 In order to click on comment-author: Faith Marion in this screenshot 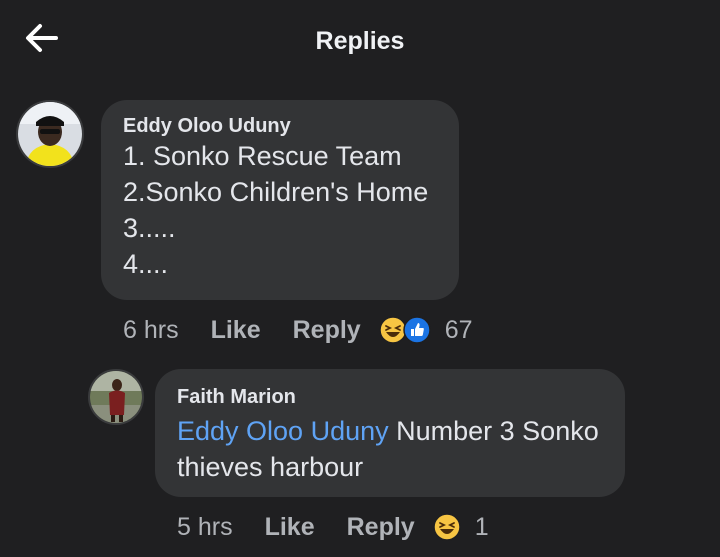, I will do `click(401, 397)`.